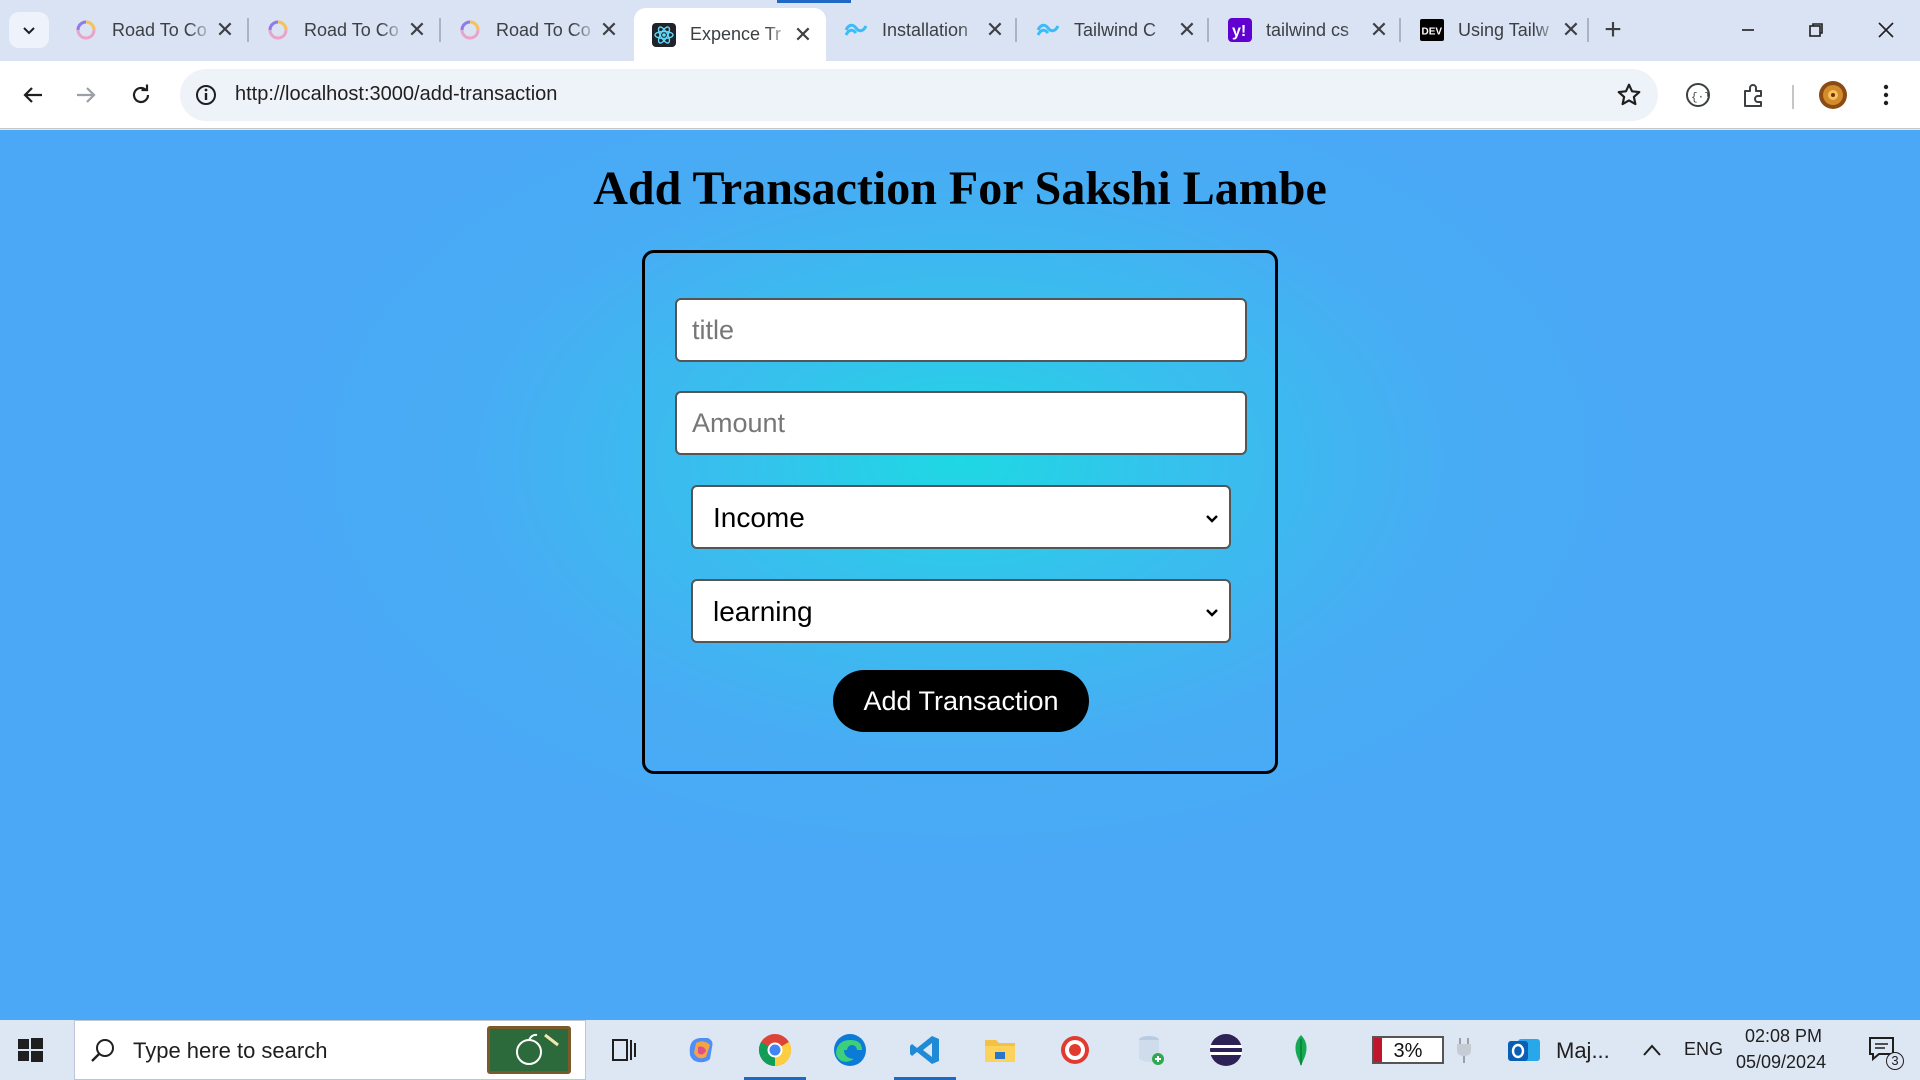 The height and width of the screenshot is (1080, 1920). What do you see at coordinates (730, 34) in the screenshot?
I see `tab-expence-tracker: Expence Tr ✕` at bounding box center [730, 34].